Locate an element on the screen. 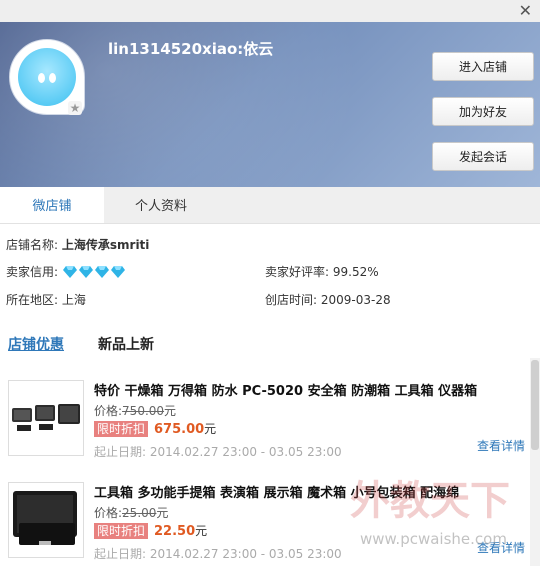  original-price: 价格:25.00元 is located at coordinates (131, 513).